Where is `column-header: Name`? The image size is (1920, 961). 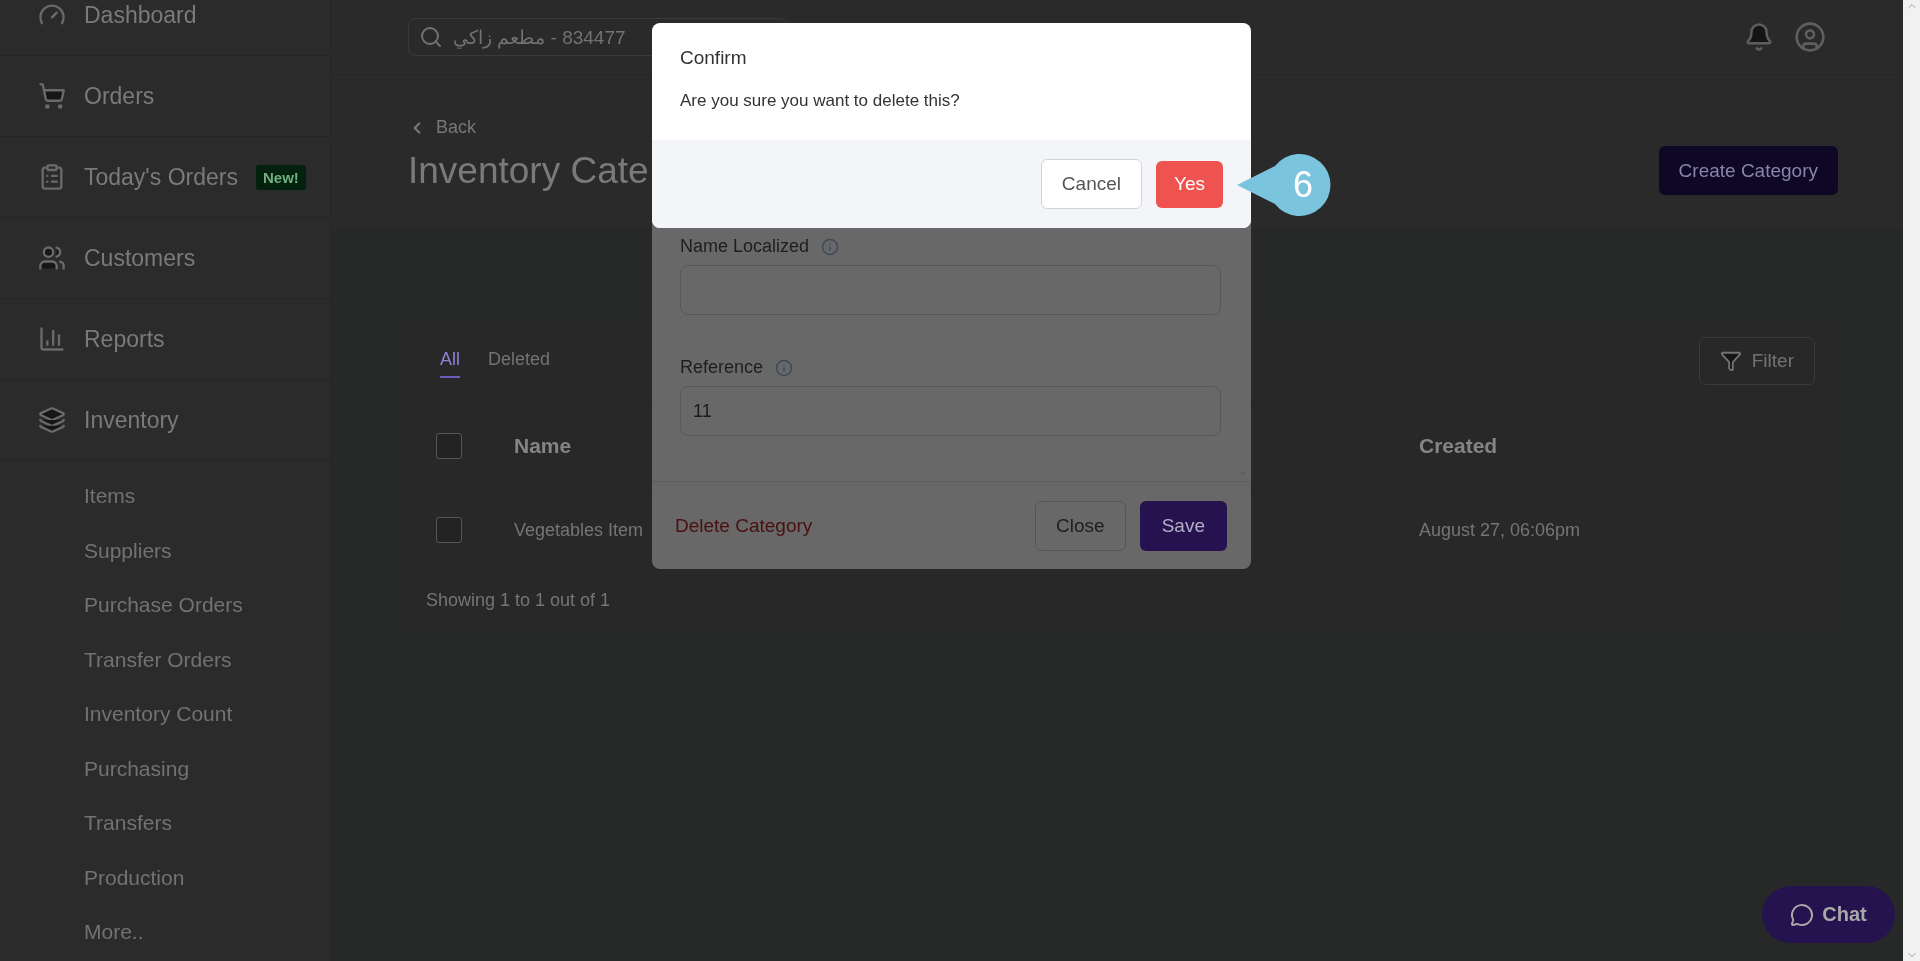
column-header: Name is located at coordinates (543, 445).